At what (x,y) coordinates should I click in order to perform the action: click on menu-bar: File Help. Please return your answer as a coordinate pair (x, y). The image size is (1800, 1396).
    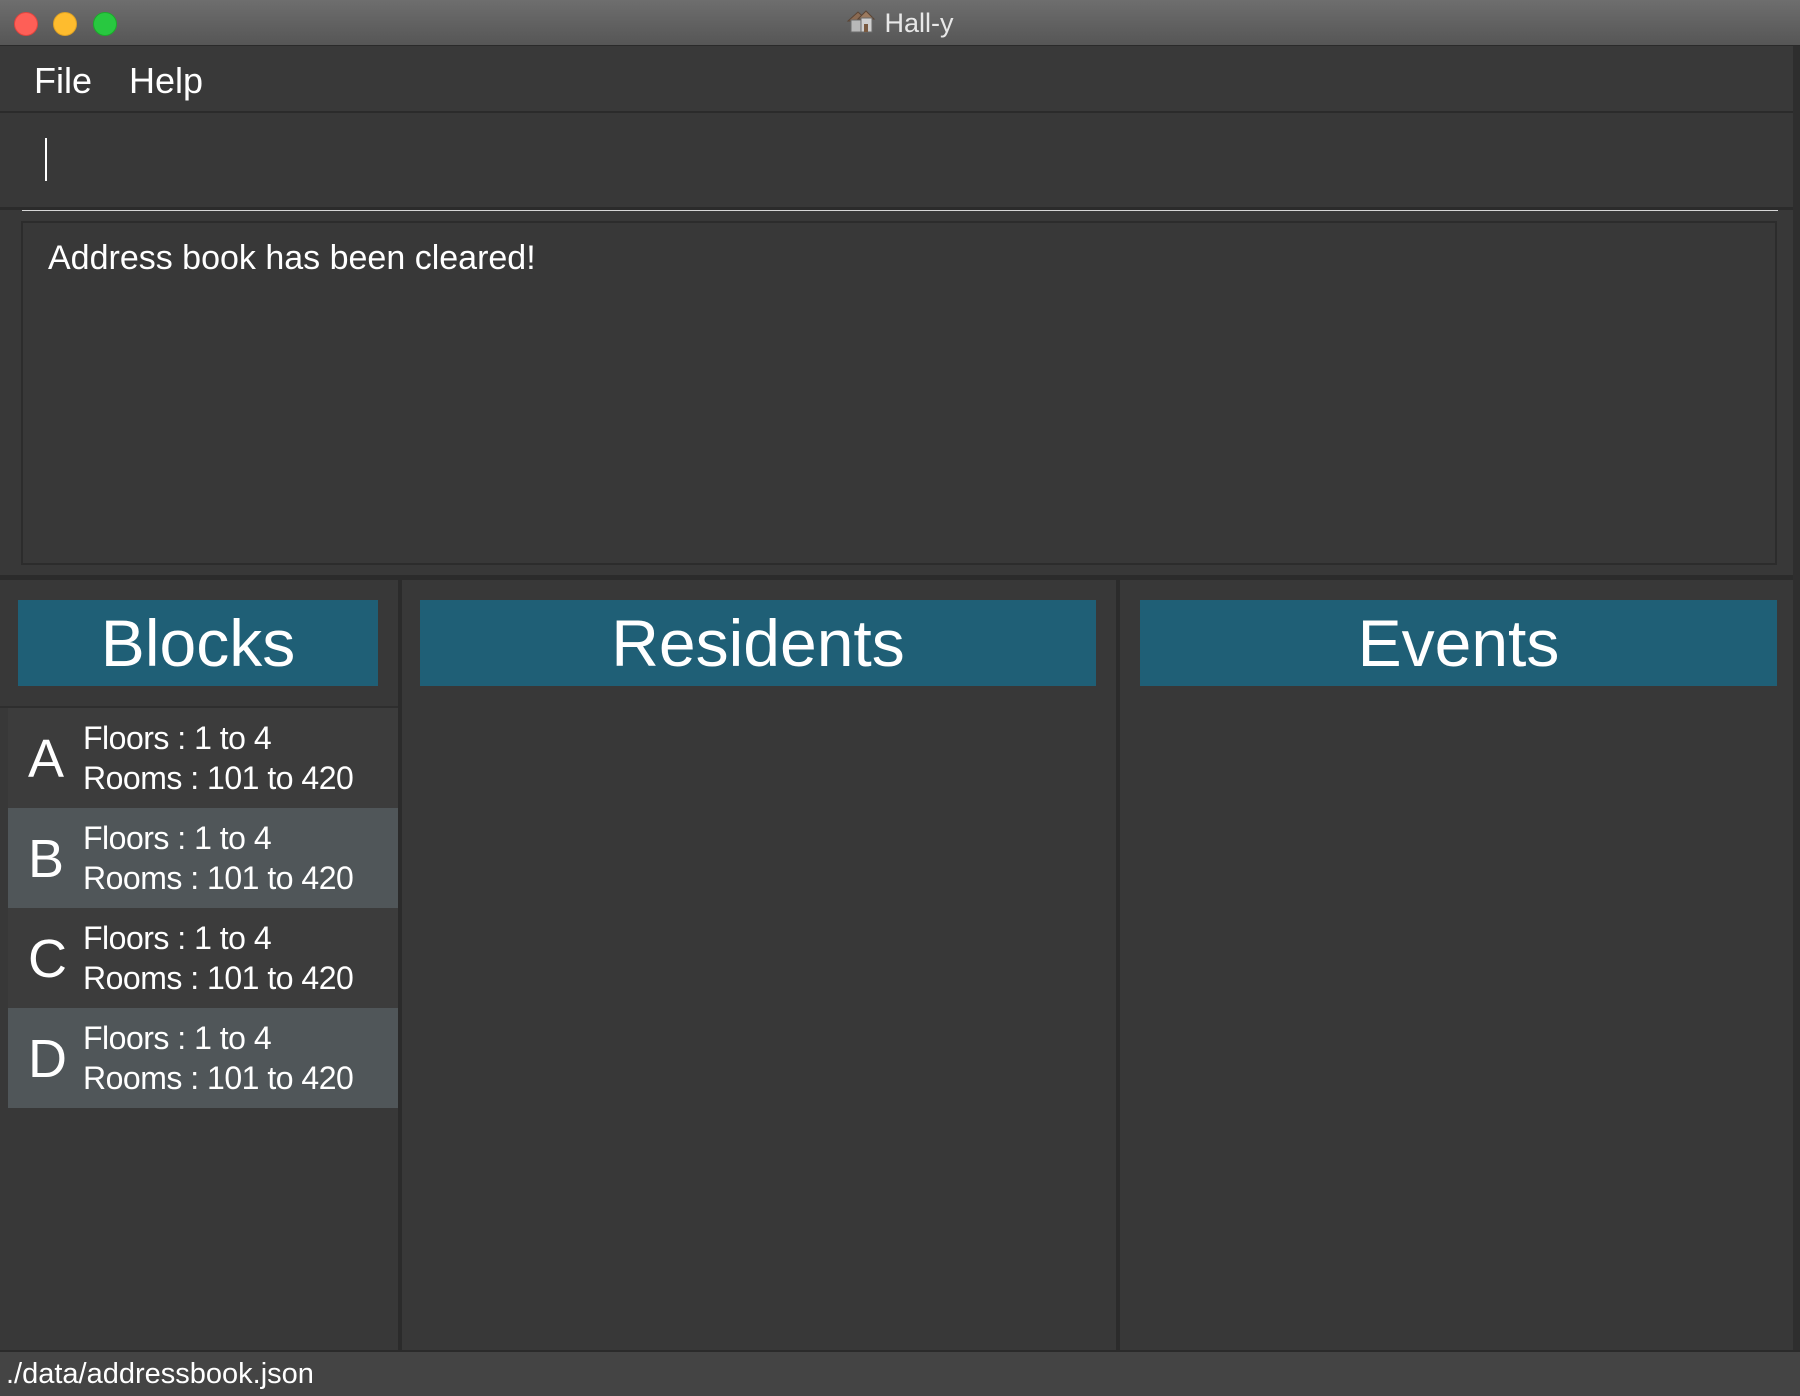
    Looking at the image, I should click on (900, 79).